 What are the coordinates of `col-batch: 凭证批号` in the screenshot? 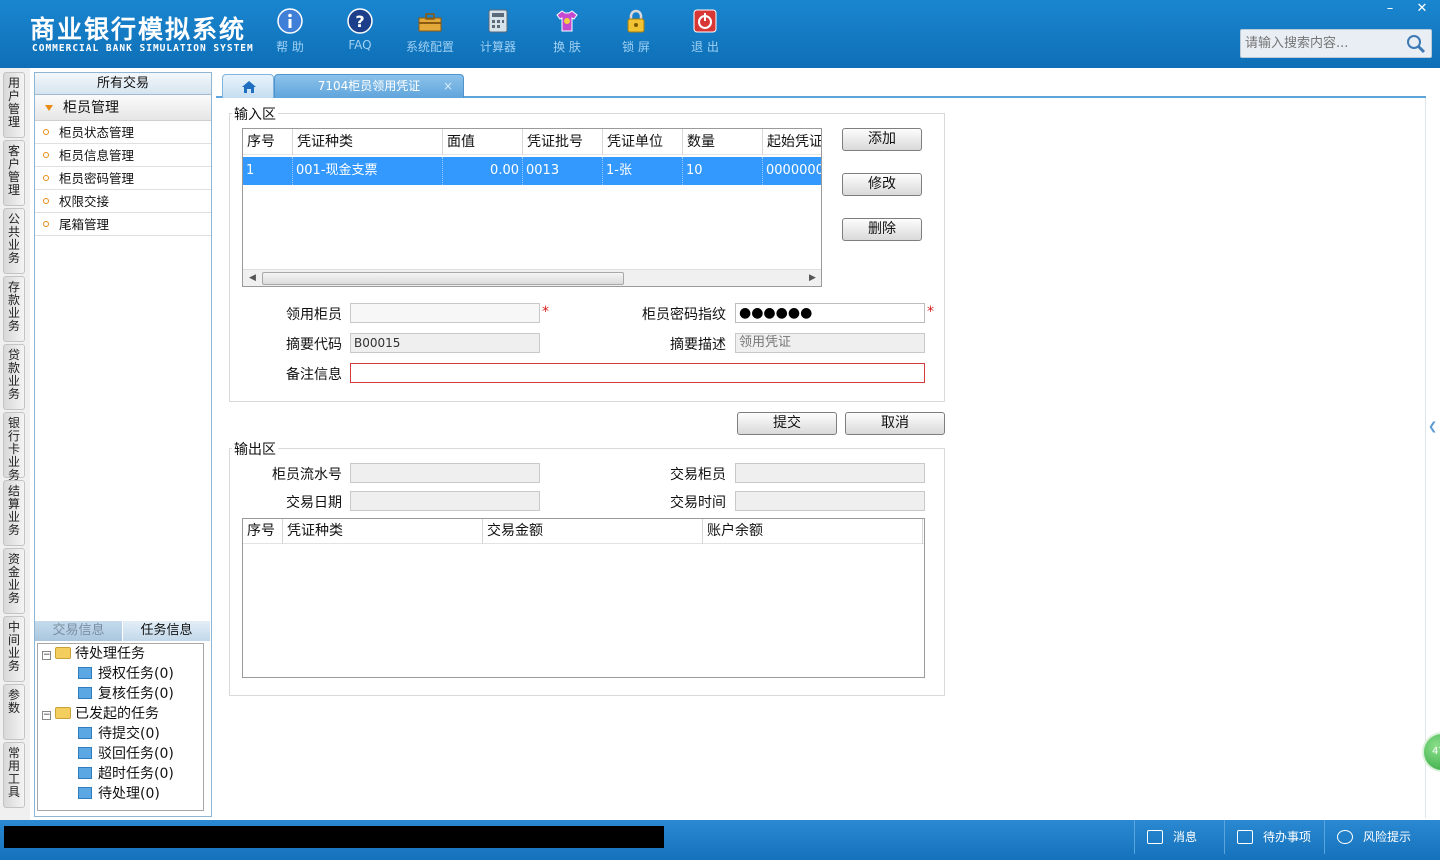 It's located at (563, 142).